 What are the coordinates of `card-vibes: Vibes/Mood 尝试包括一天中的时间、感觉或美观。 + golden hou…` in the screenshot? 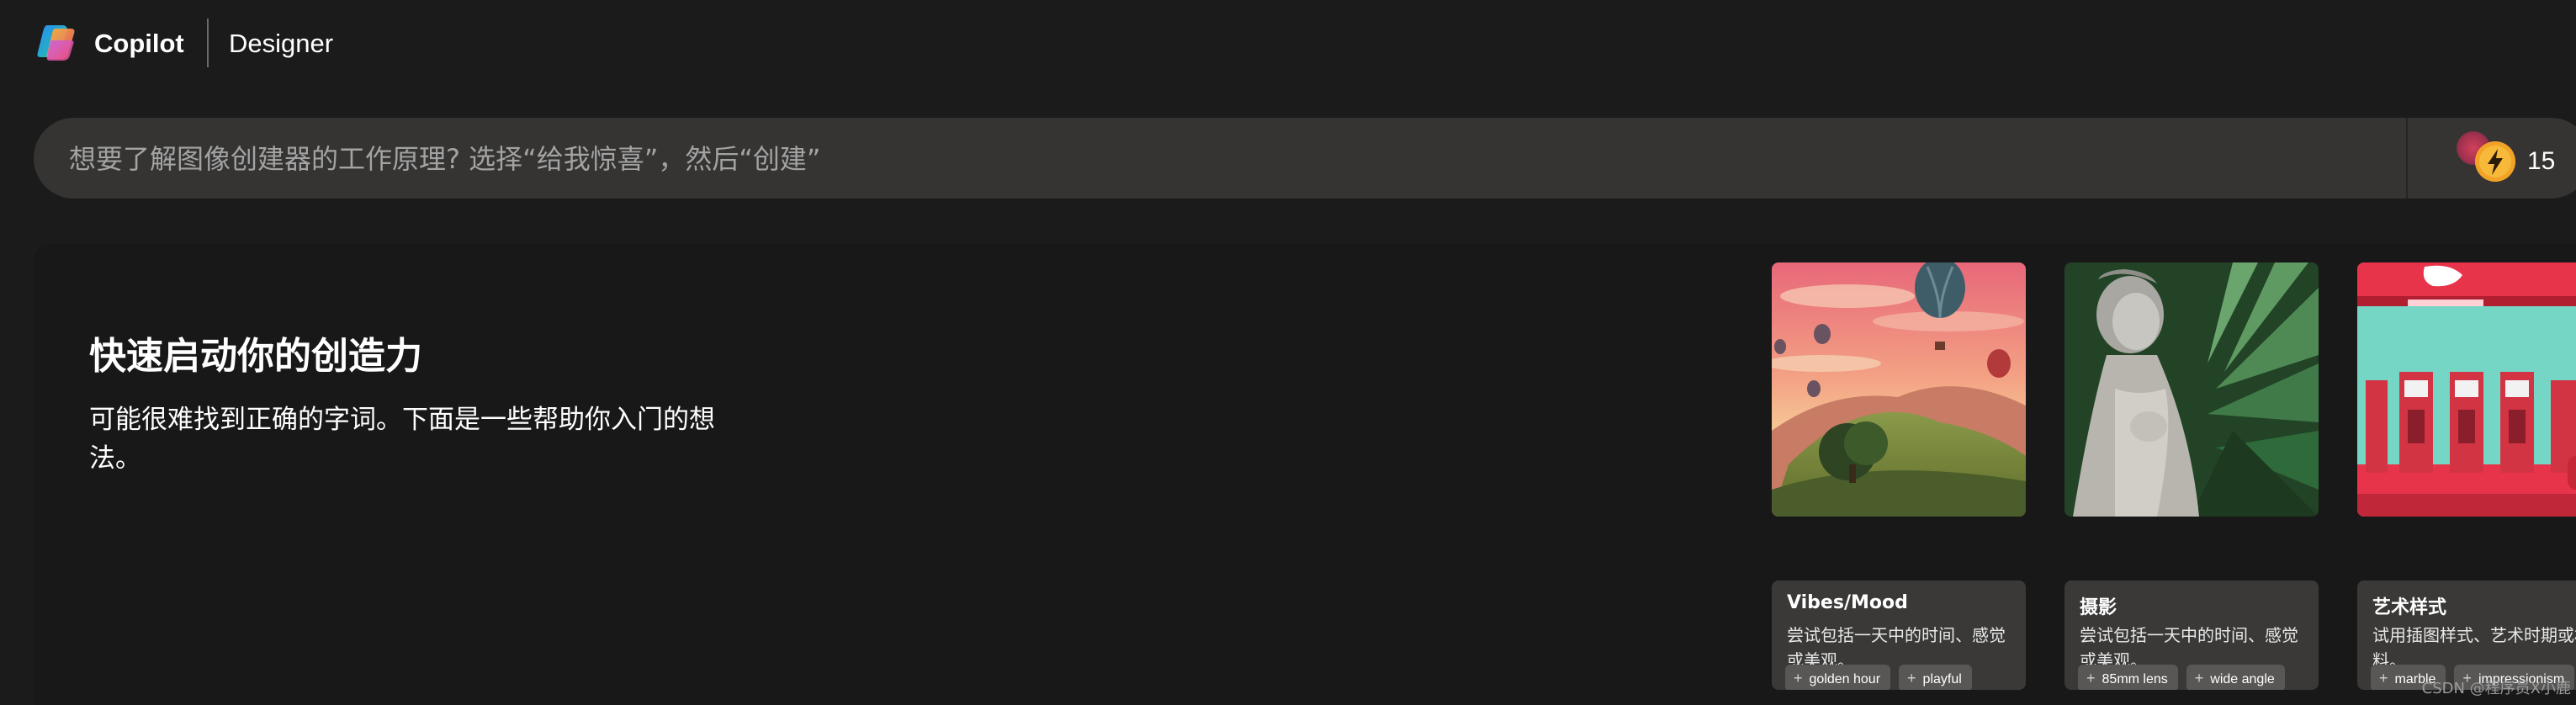 It's located at (1899, 635).